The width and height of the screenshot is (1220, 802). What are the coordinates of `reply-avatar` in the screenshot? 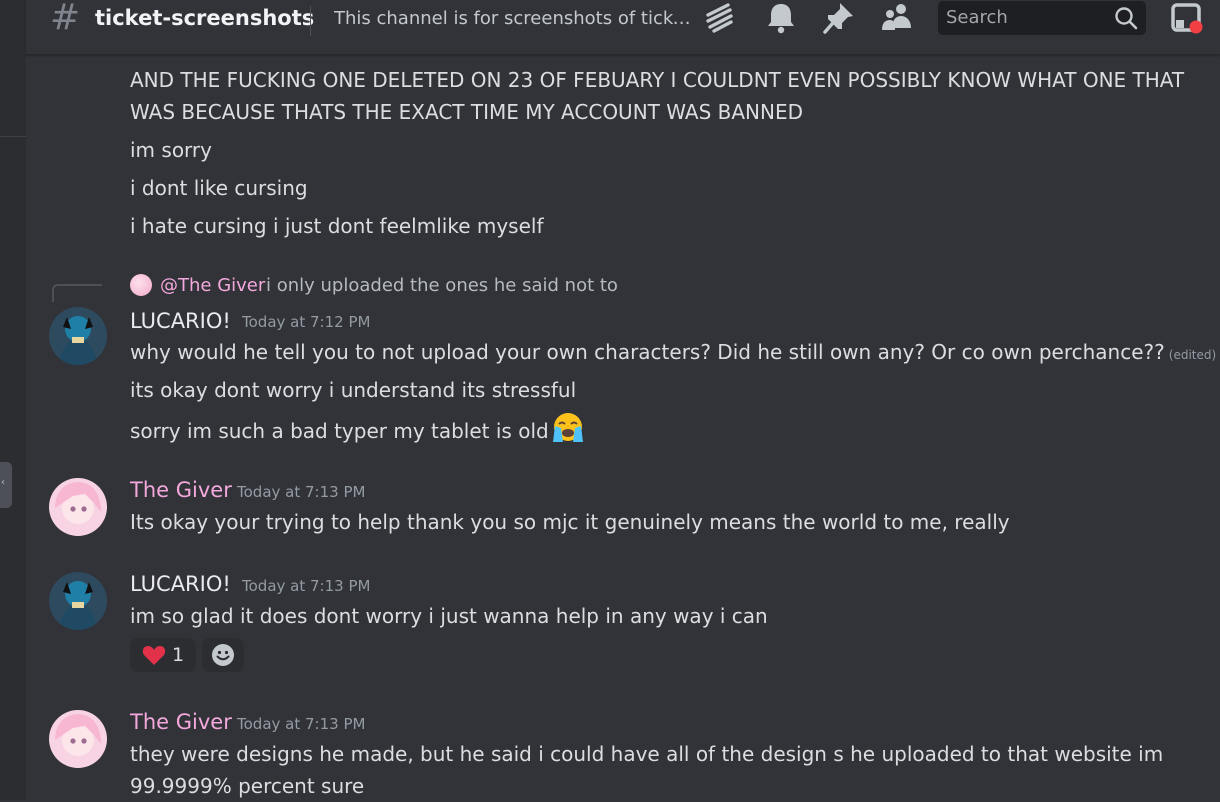 It's located at (141, 285).